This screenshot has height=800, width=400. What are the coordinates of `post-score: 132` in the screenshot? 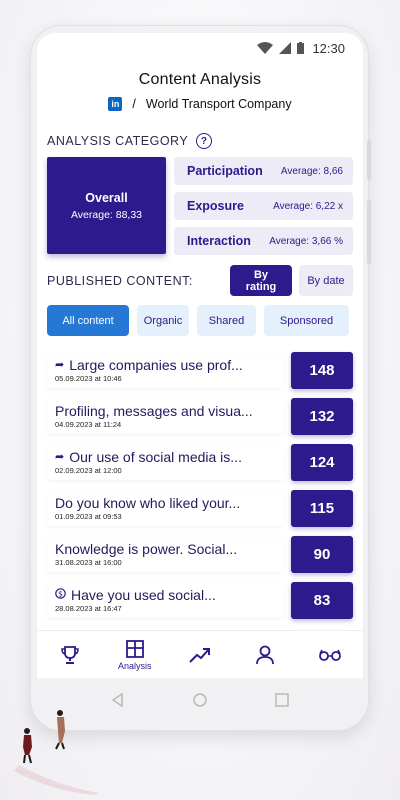 It's located at (322, 416).